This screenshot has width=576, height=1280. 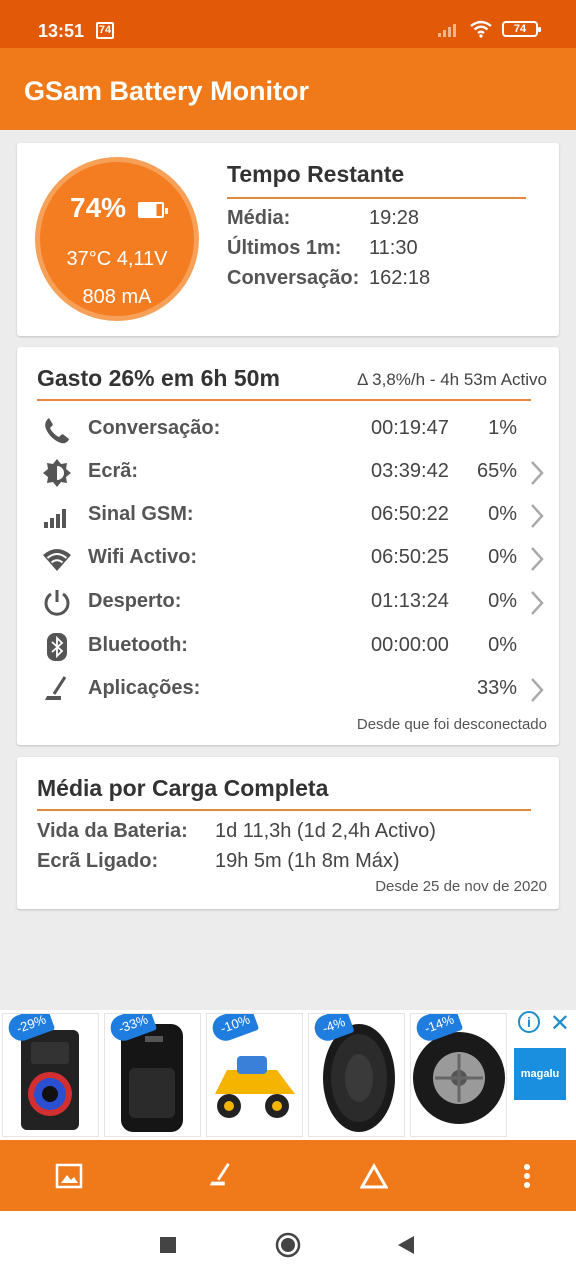 I want to click on usage-label: Desperto:, so click(x=135, y=601).